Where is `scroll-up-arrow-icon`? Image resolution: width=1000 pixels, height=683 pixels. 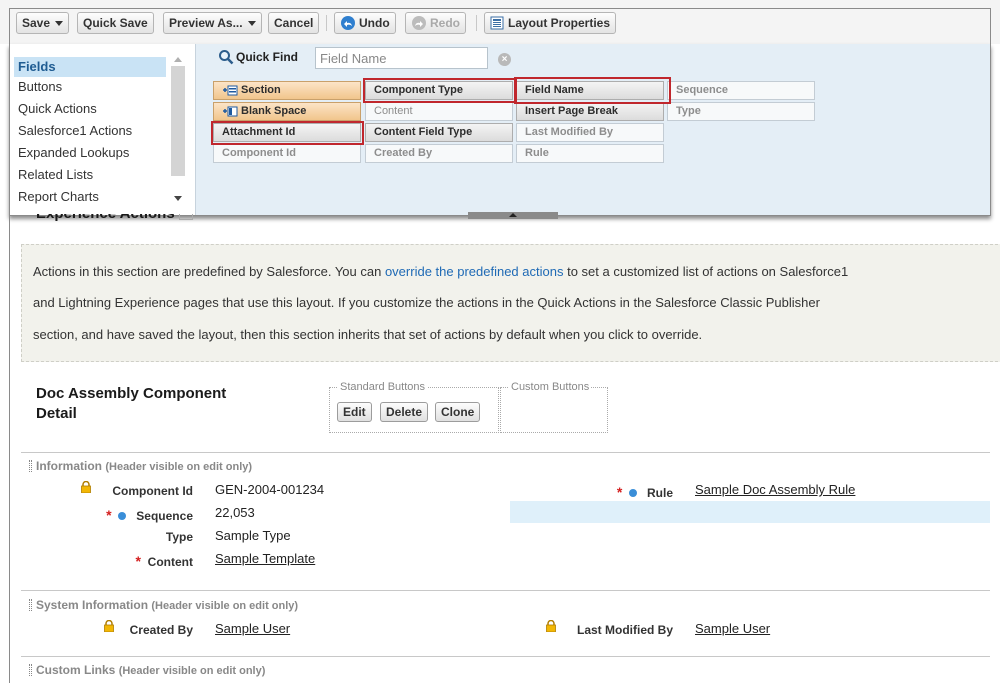 scroll-up-arrow-icon is located at coordinates (178, 59).